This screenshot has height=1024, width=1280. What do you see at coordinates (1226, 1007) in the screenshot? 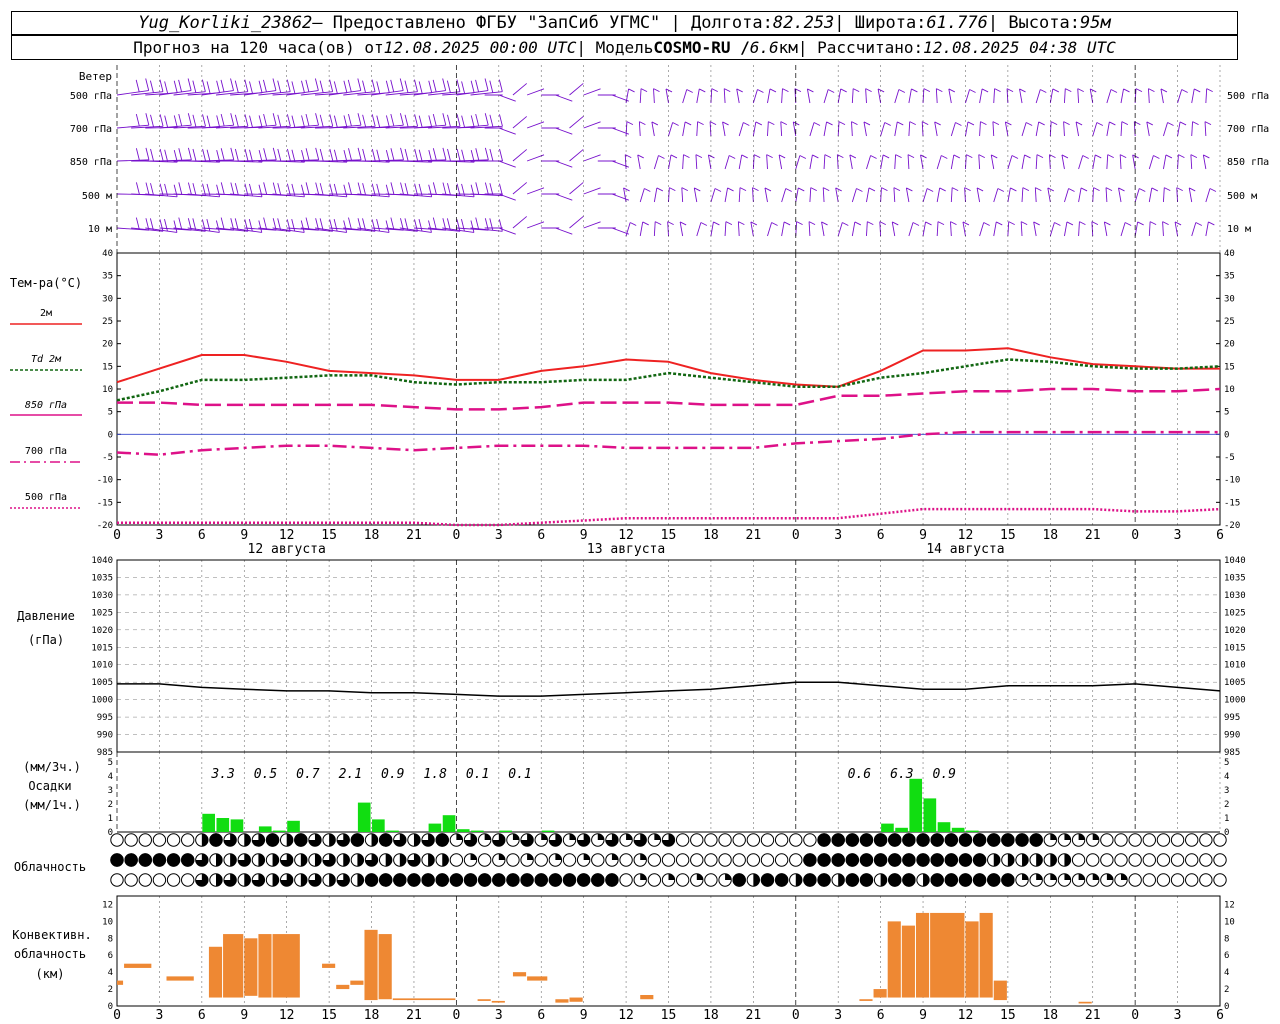
I see `conv-ytick-label-right: 0` at bounding box center [1226, 1007].